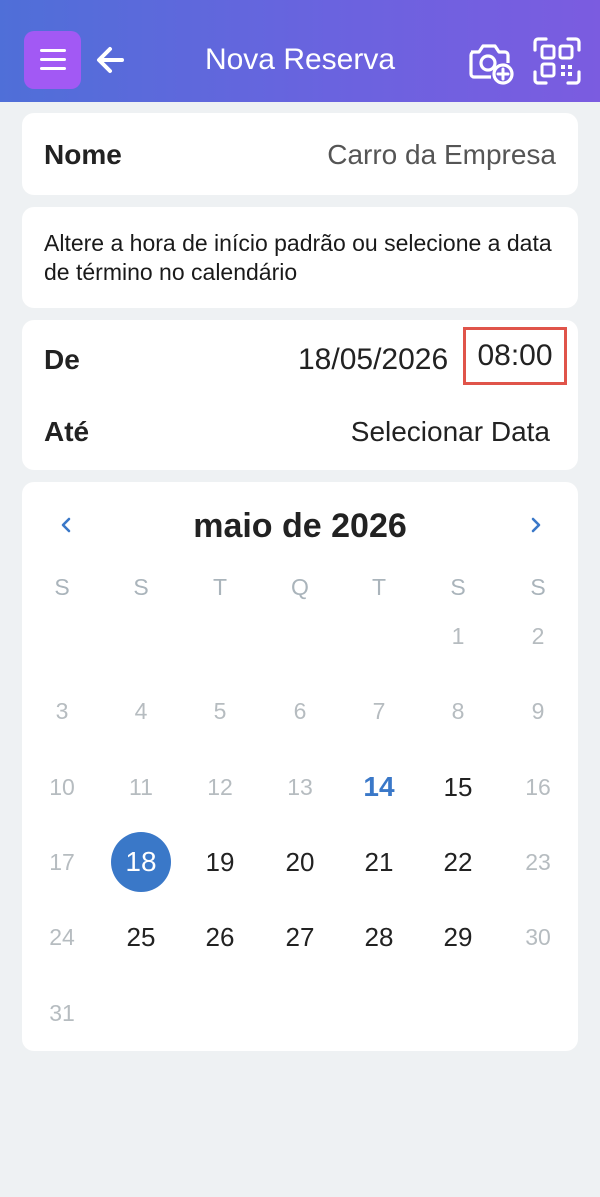 The height and width of the screenshot is (1197, 600). I want to click on calendar-day: 25, so click(141, 937).